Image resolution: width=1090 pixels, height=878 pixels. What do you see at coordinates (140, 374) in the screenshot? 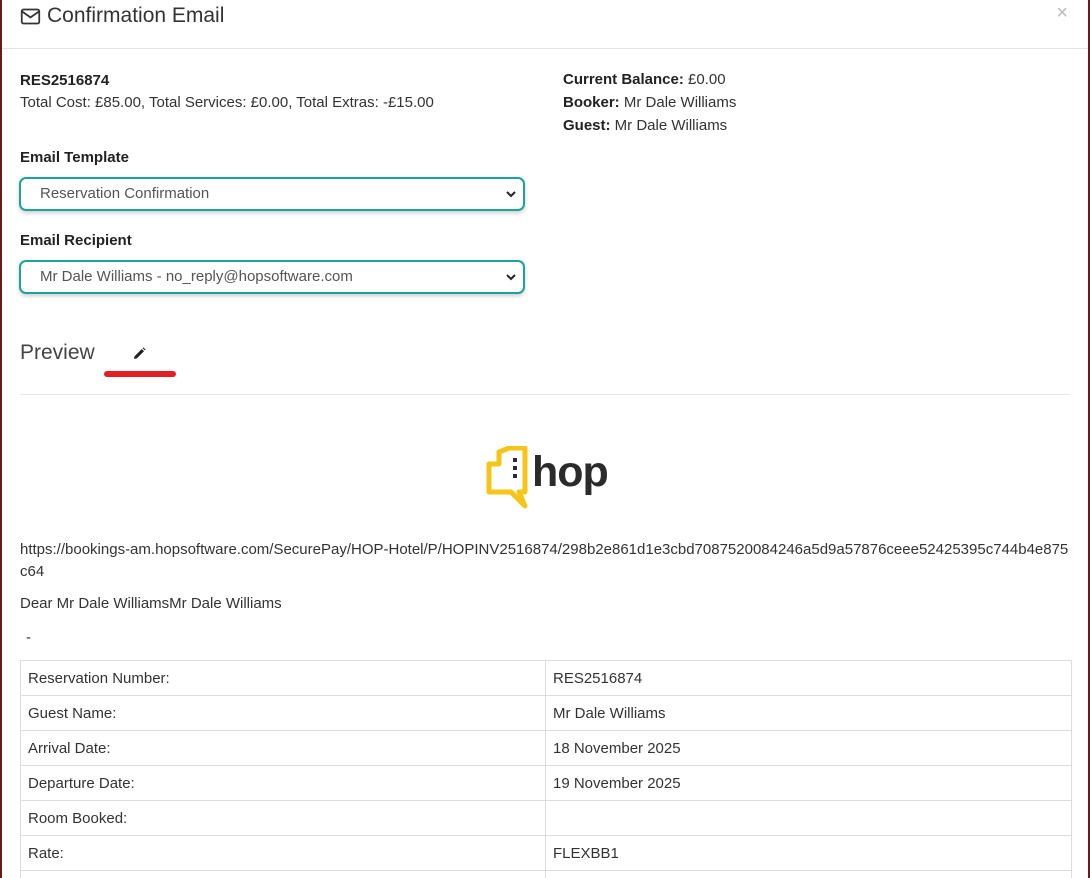
I see `highlight-underline` at bounding box center [140, 374].